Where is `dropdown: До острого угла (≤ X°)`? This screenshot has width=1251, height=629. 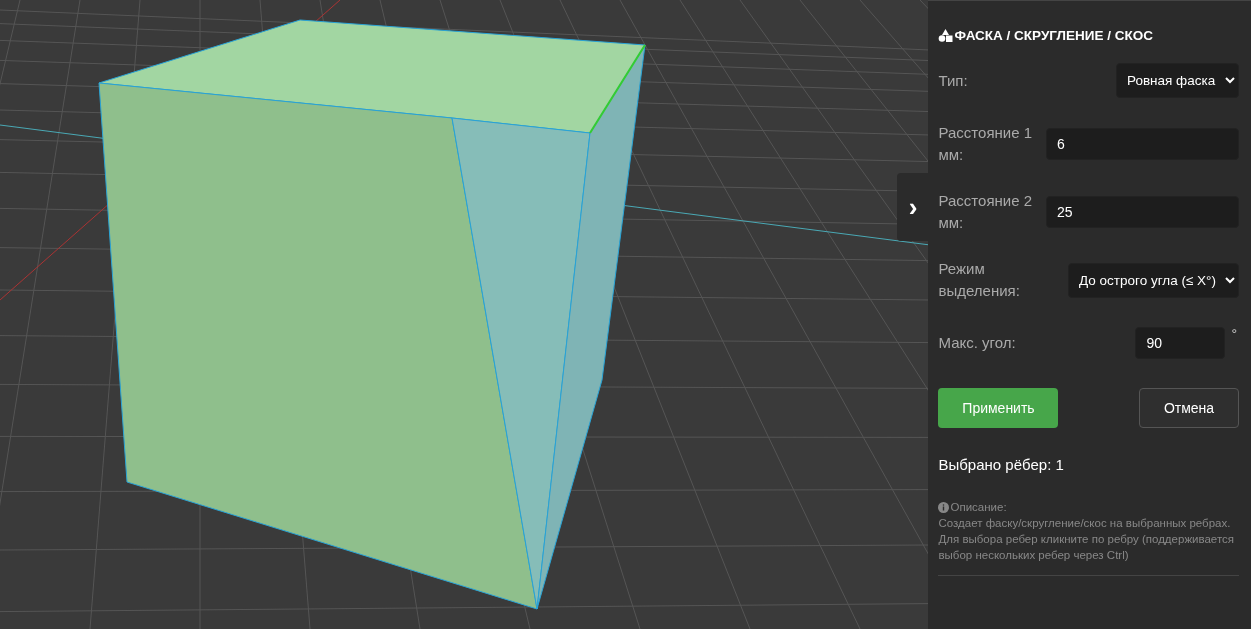
dropdown: До острого угла (≤ X°) is located at coordinates (1153, 280).